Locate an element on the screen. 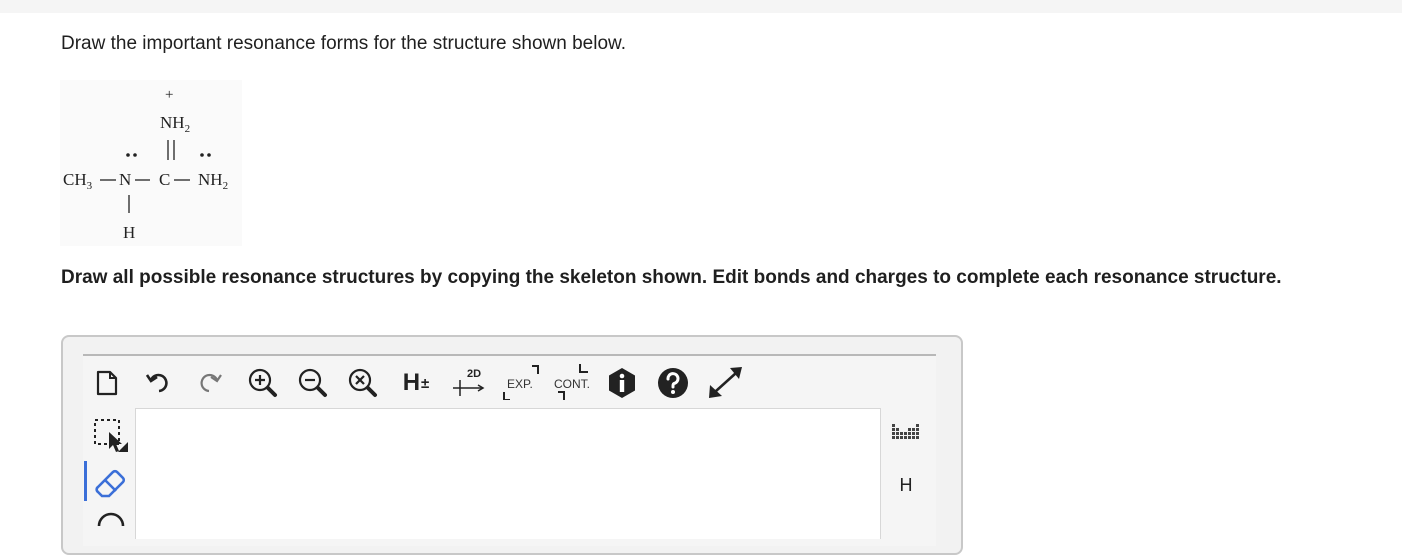 This screenshot has height=555, width=1402. undo-icon is located at coordinates (157, 383).